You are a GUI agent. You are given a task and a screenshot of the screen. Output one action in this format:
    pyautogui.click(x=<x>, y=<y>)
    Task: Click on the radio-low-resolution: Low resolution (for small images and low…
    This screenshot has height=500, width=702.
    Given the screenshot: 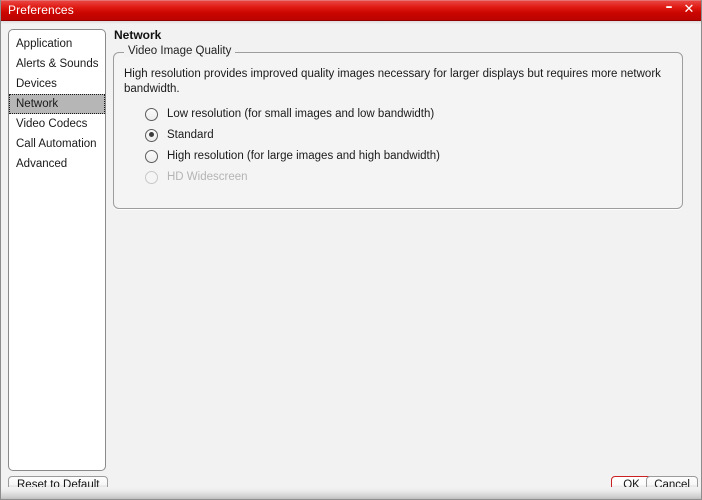 What is the action you would take?
    pyautogui.click(x=289, y=114)
    